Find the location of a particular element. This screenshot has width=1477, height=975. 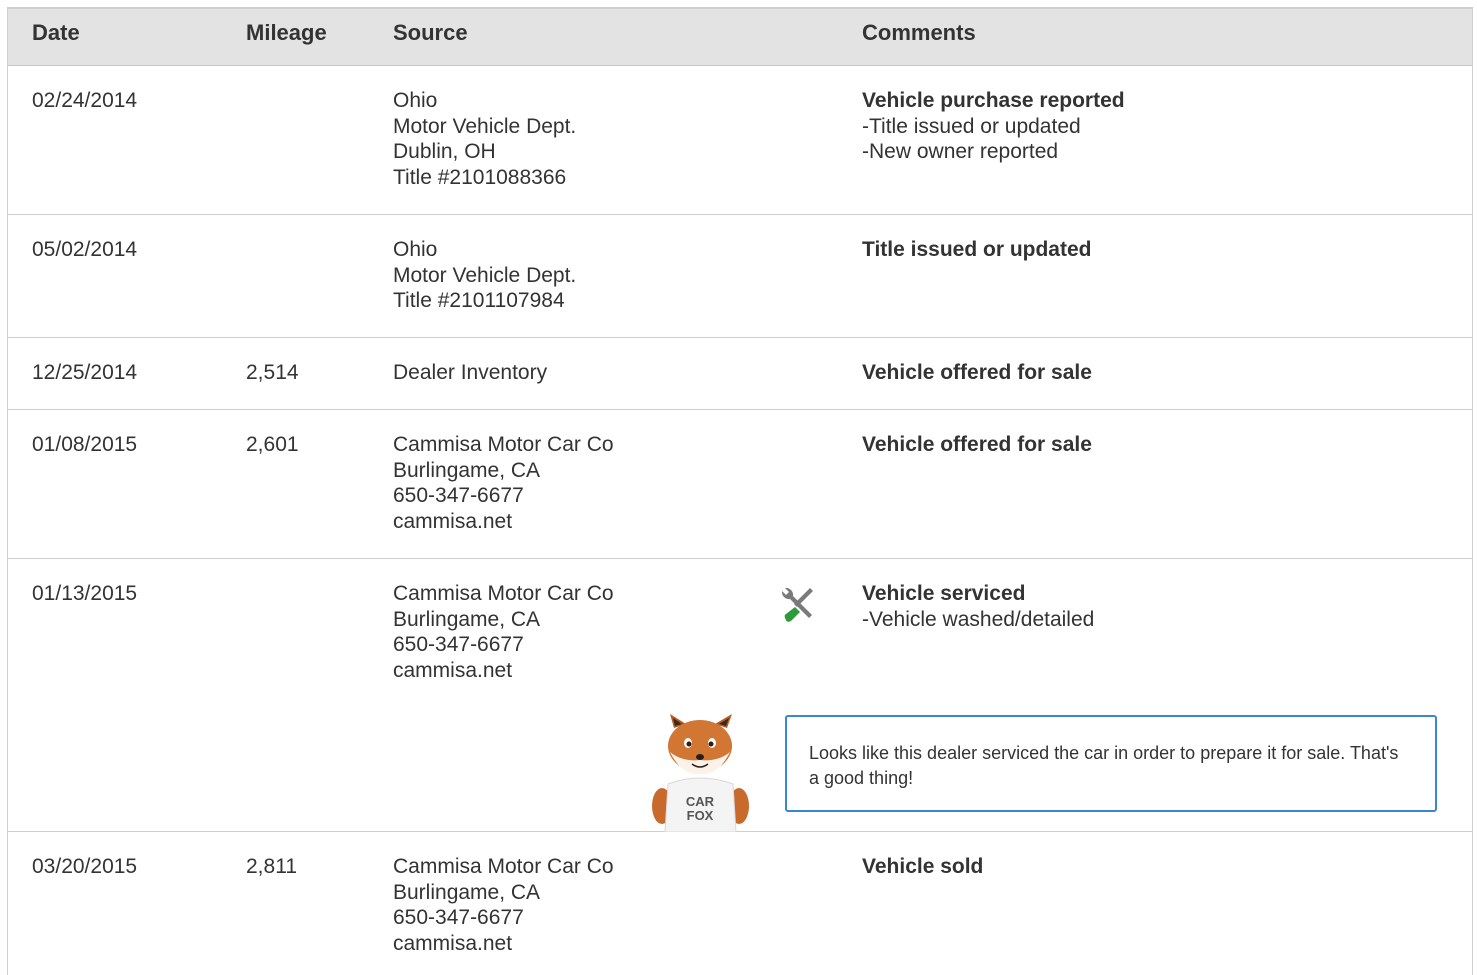

comment-title: Vehicle serviced is located at coordinates (944, 593).